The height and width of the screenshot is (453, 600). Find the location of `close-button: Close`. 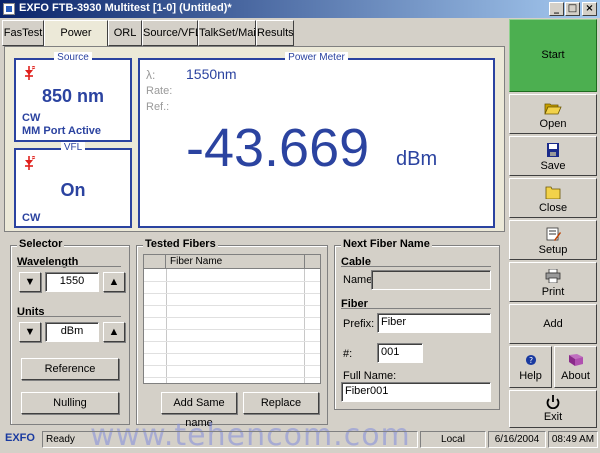

close-button: Close is located at coordinates (553, 198).